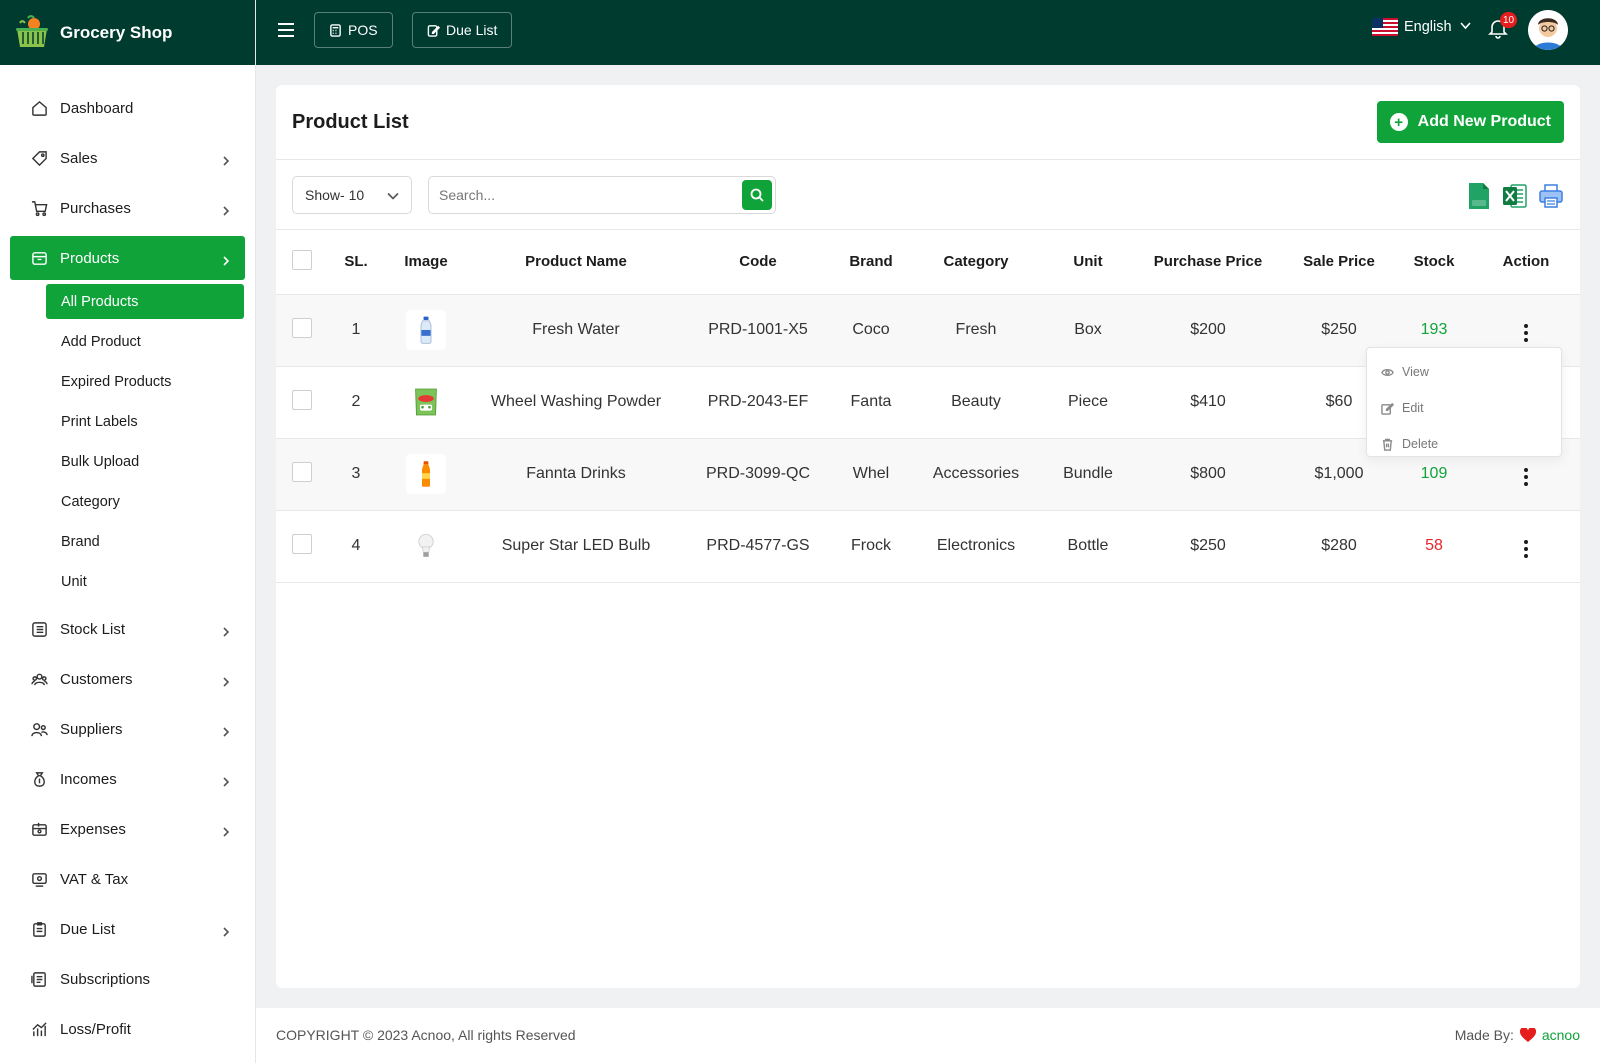 The image size is (1600, 1063). Describe the element at coordinates (127, 929) in the screenshot. I see `sidebar-item-due-list: Due List` at that location.